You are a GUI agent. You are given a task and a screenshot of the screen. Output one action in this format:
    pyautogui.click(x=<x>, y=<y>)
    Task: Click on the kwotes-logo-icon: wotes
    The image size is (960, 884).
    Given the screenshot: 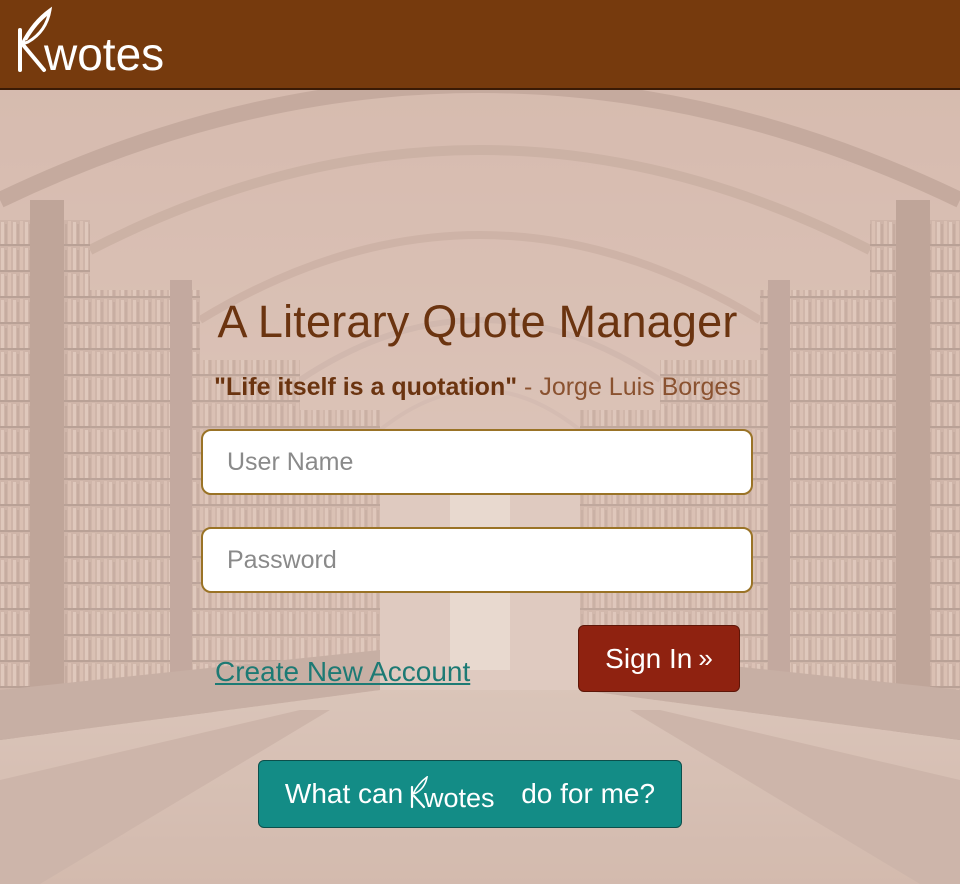 What is the action you would take?
    pyautogui.click(x=91, y=43)
    